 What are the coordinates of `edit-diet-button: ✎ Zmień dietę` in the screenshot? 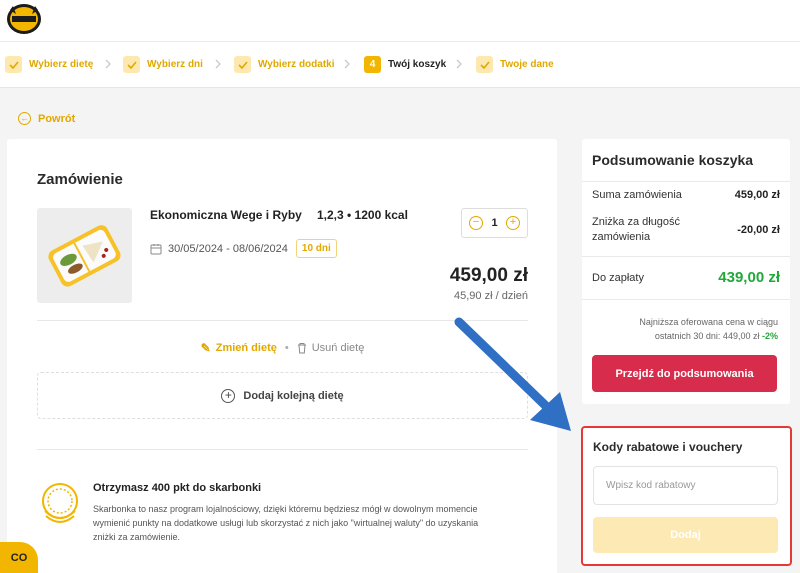 It's located at (239, 348).